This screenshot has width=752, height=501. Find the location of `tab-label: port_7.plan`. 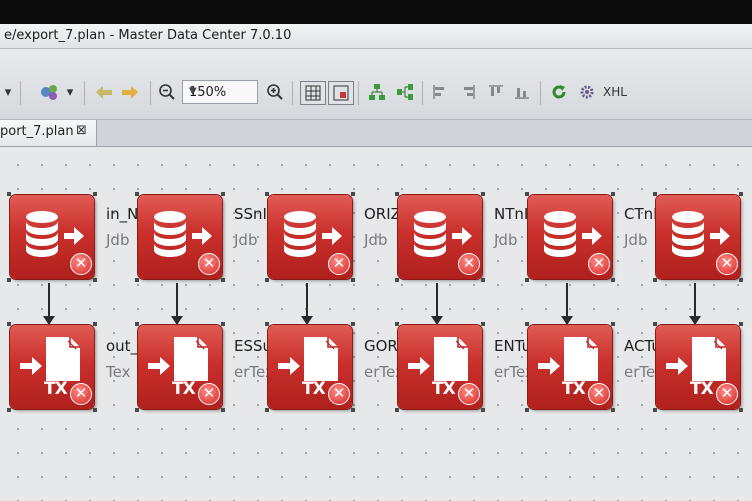

tab-label: port_7.plan is located at coordinates (37, 131).